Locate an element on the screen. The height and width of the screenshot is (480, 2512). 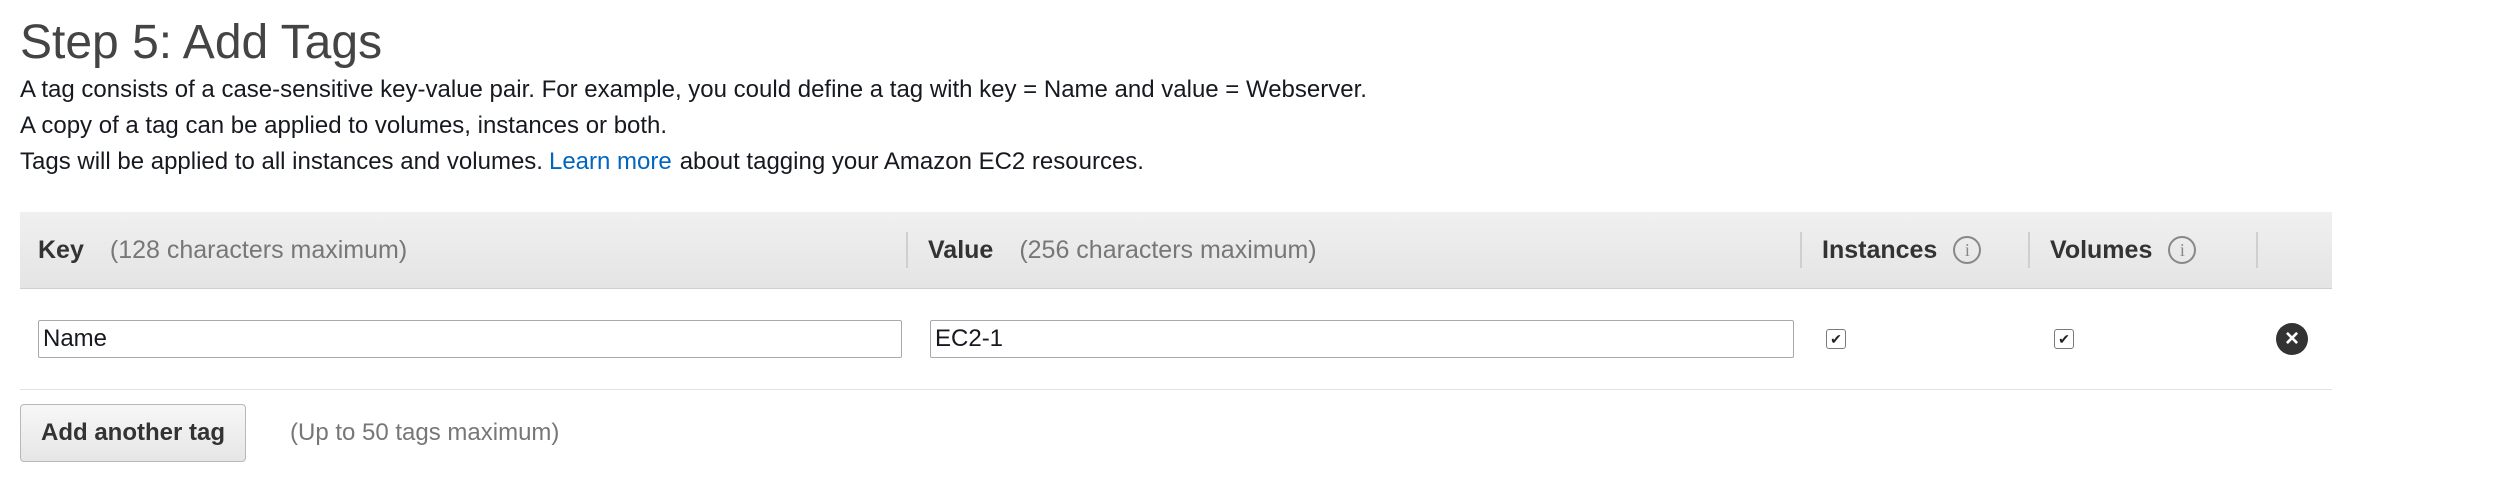
instances-checkbox: ✔ is located at coordinates (1836, 339).